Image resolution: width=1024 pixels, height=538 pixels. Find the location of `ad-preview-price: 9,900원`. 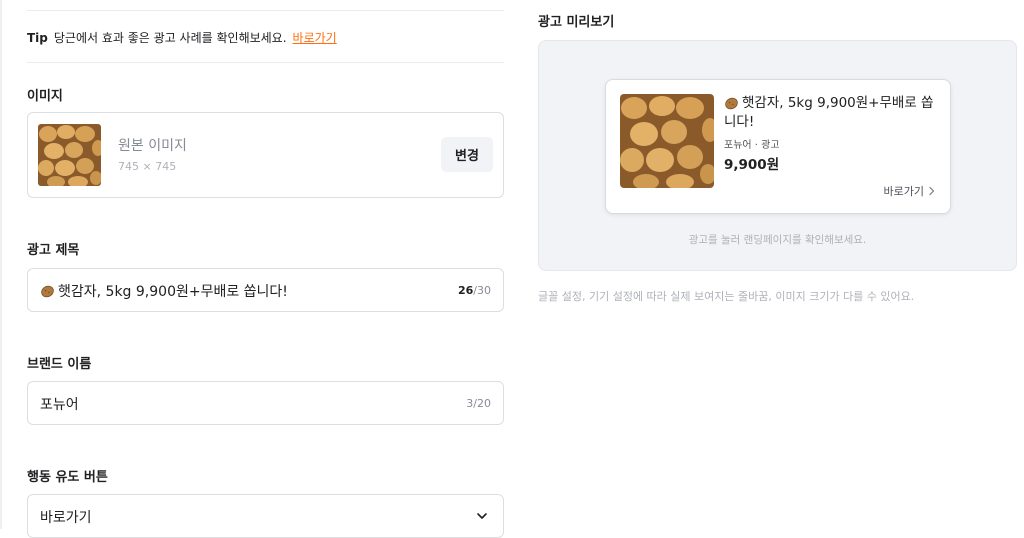

ad-preview-price: 9,900원 is located at coordinates (752, 165).